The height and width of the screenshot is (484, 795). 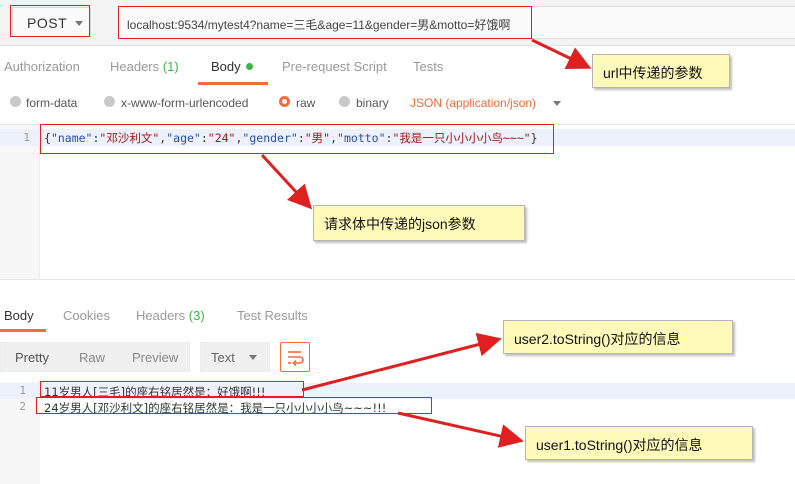 I want to click on format-select: Text, so click(x=235, y=357).